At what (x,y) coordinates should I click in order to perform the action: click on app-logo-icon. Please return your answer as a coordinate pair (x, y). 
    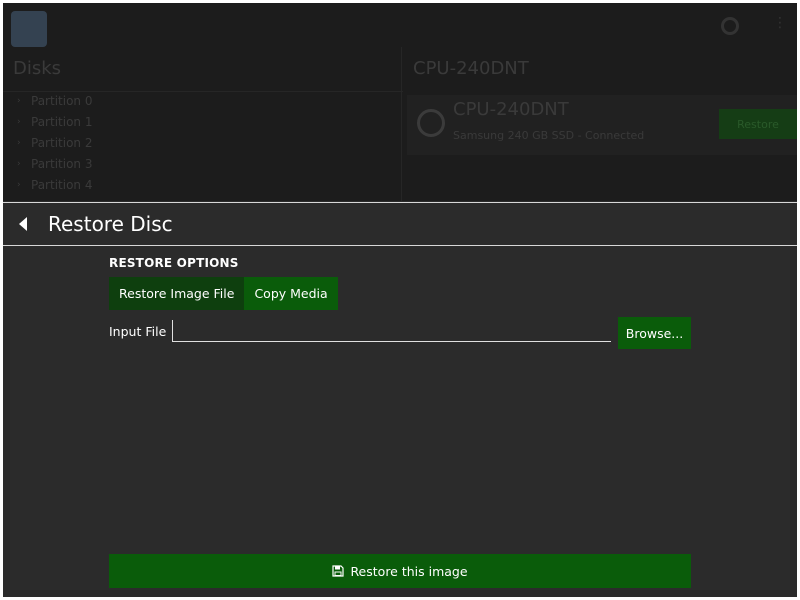
    Looking at the image, I should click on (29, 29).